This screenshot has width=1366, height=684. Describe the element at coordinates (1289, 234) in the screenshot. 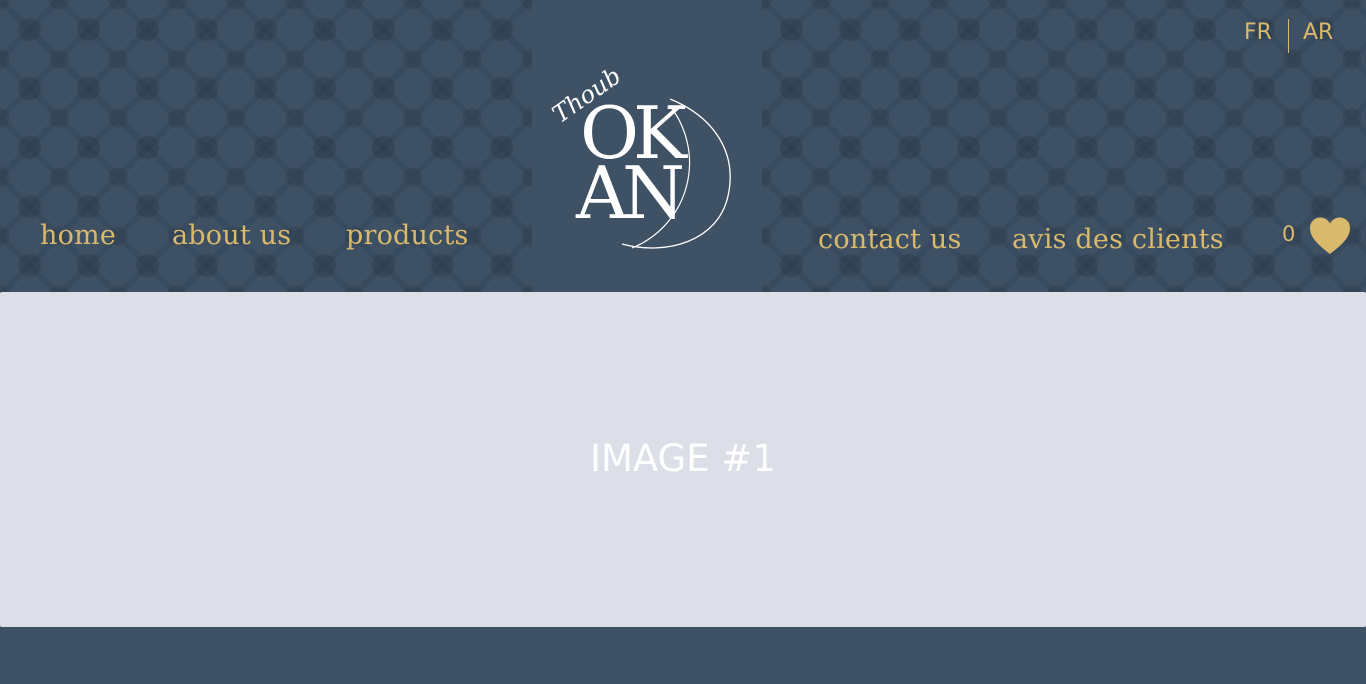

I see `wishlist-count: 0` at that location.